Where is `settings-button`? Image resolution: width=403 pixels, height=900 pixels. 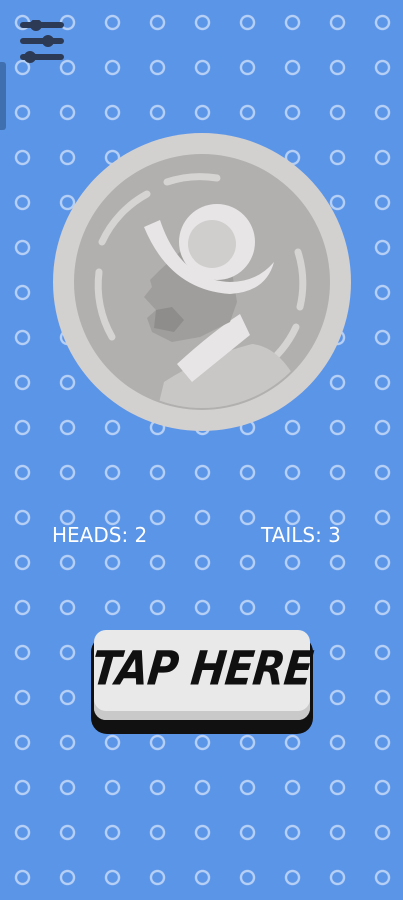 settings-button is located at coordinates (42, 42).